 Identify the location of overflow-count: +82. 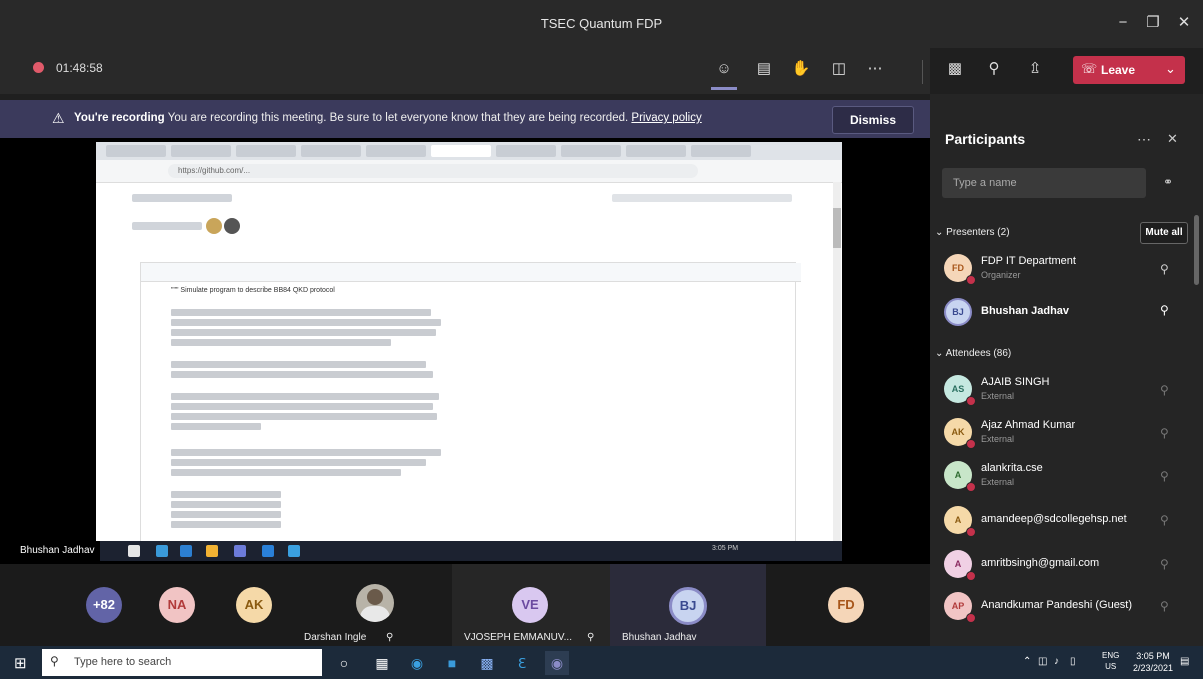
(104, 605).